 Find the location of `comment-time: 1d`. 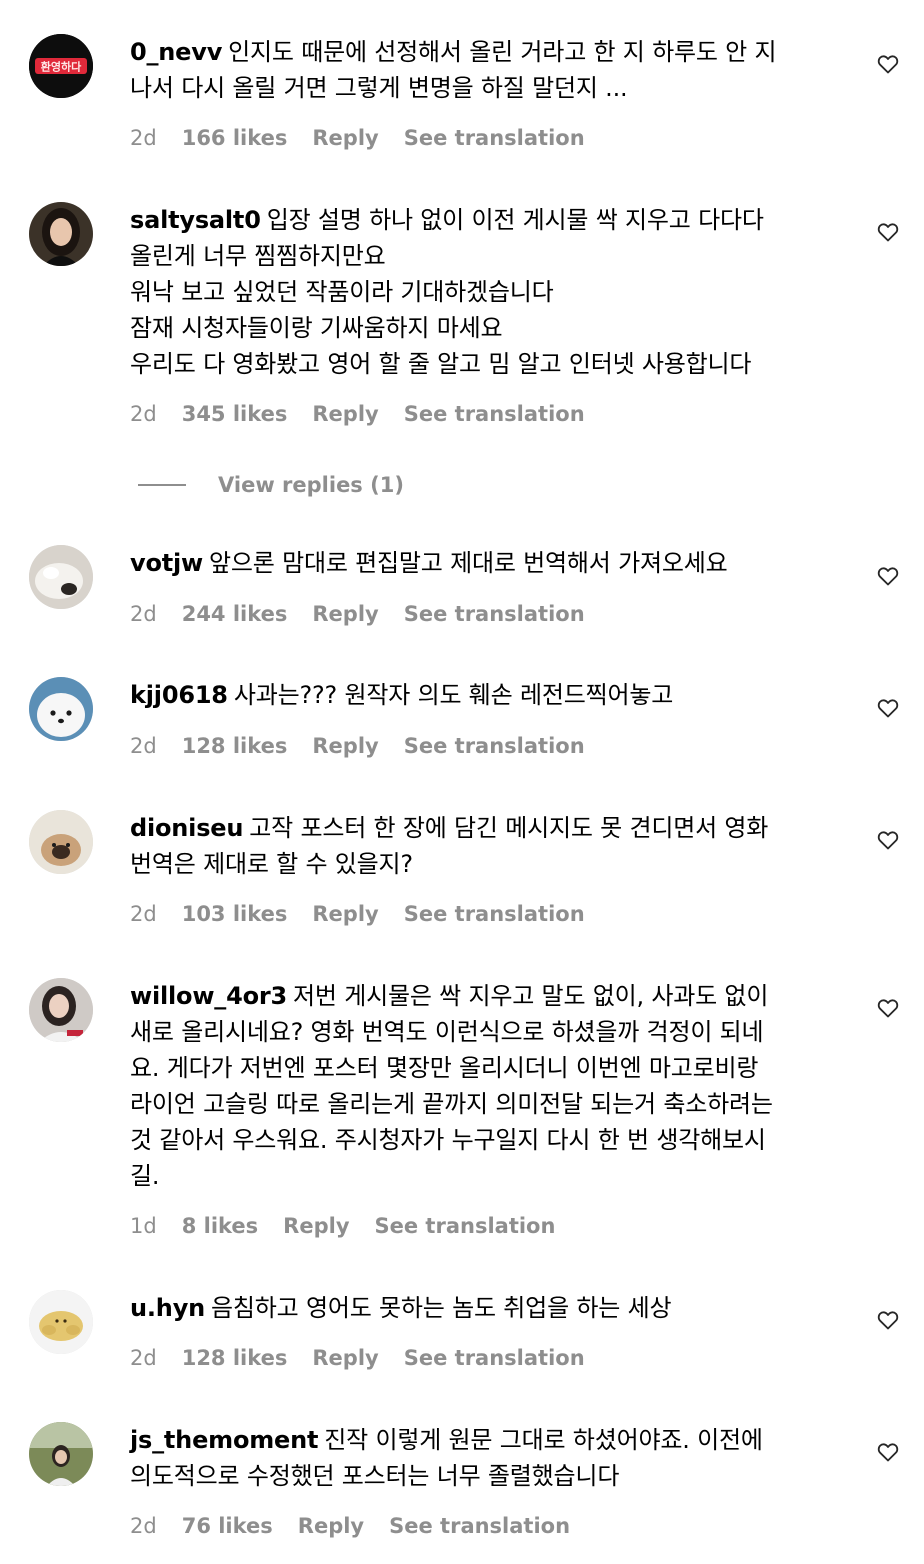

comment-time: 1d is located at coordinates (143, 1226).